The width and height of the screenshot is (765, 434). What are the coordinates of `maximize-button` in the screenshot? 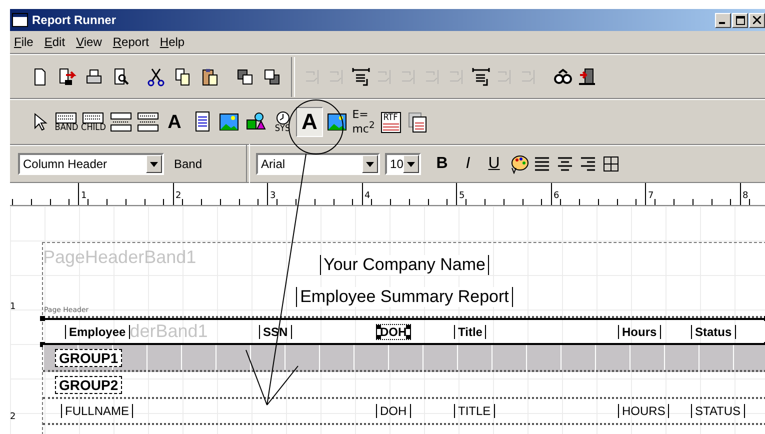 It's located at (740, 20).